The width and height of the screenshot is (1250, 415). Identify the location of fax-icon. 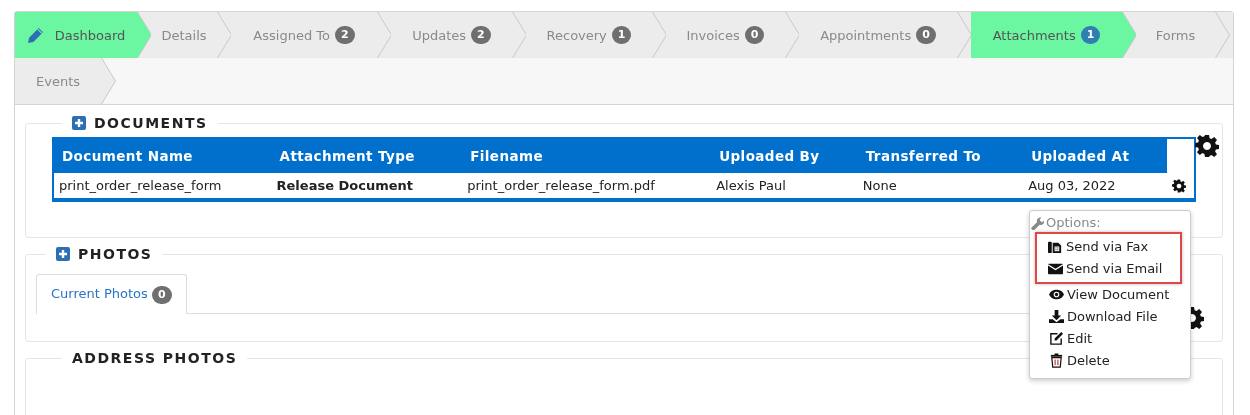
(1055, 246).